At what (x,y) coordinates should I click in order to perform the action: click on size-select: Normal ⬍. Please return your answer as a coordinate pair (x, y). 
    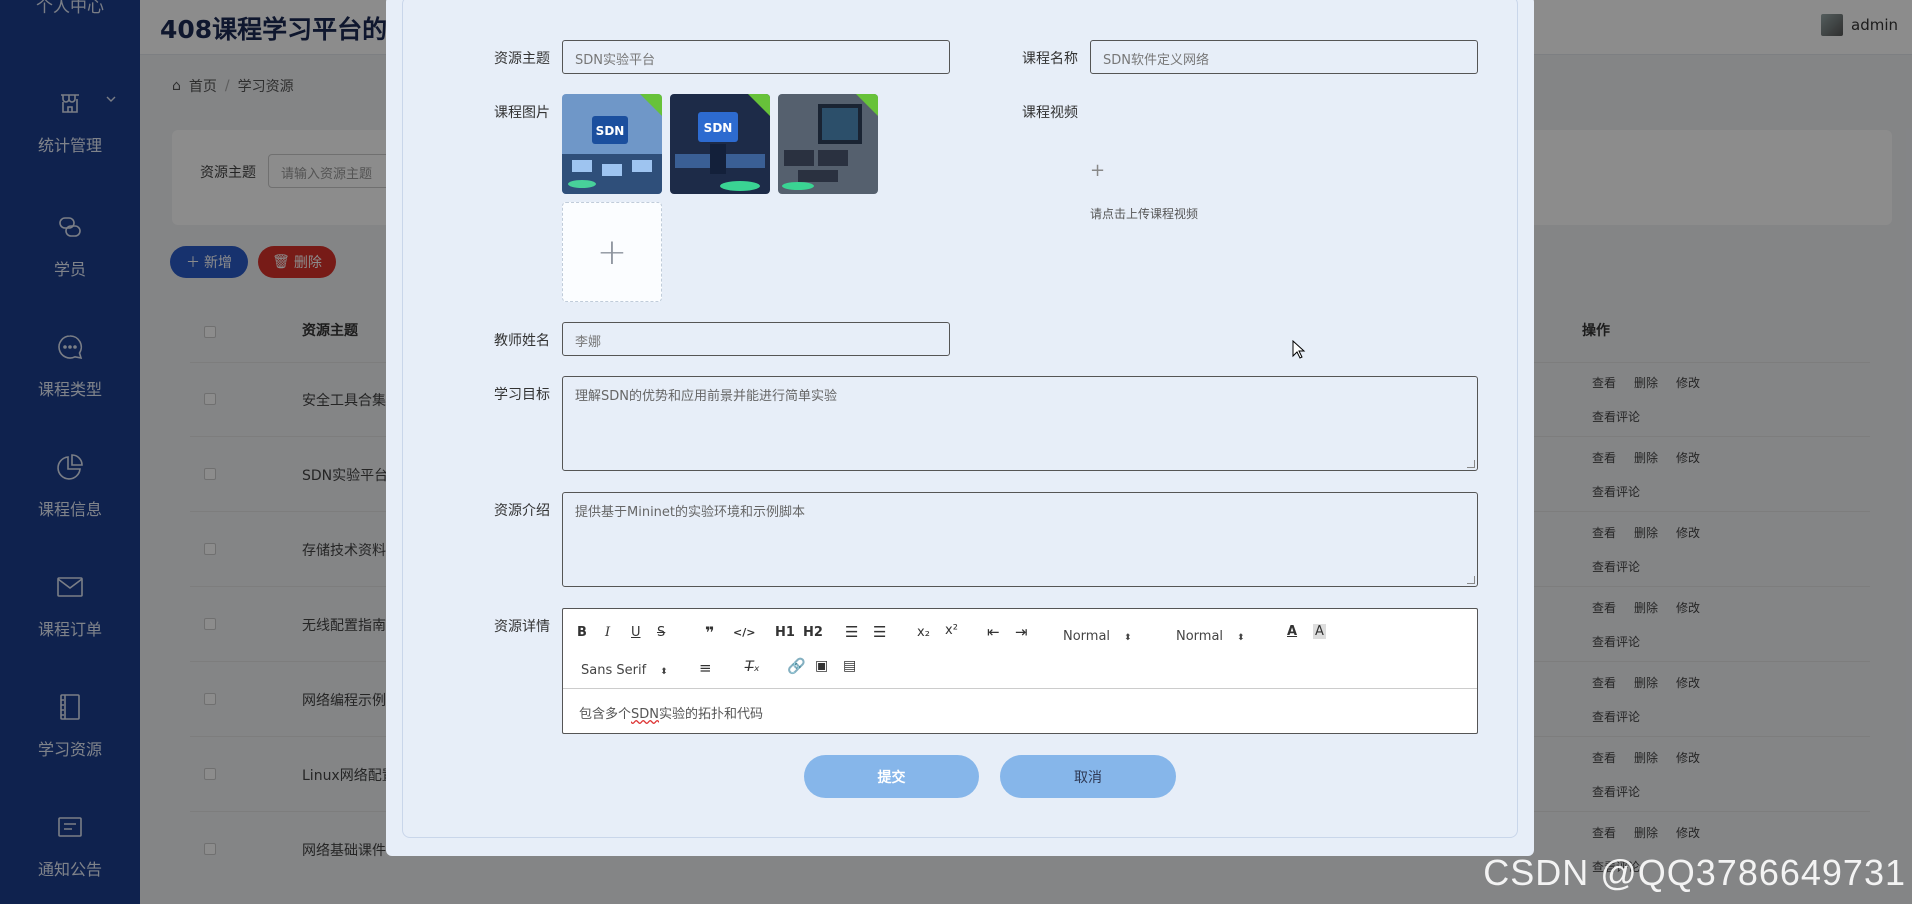
    Looking at the image, I should click on (1097, 636).